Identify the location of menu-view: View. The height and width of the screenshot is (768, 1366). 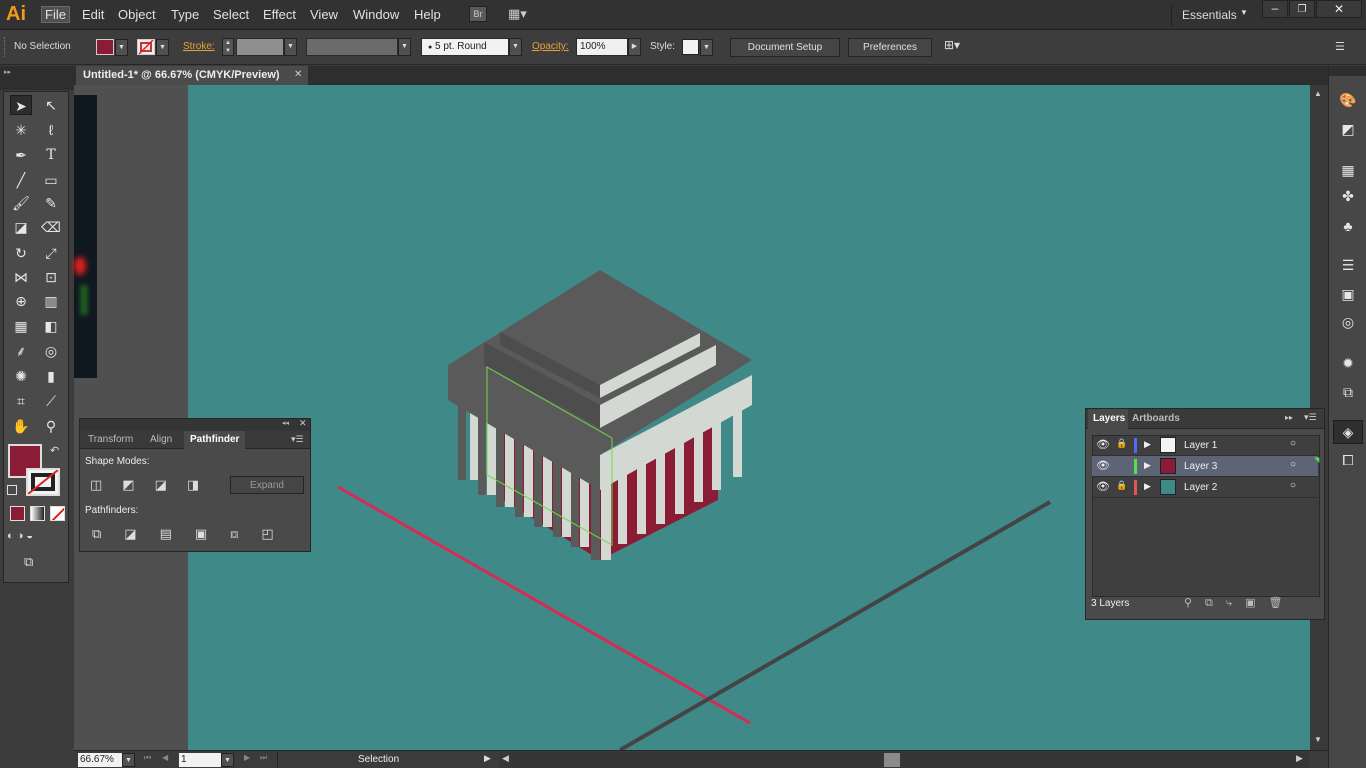
(324, 14).